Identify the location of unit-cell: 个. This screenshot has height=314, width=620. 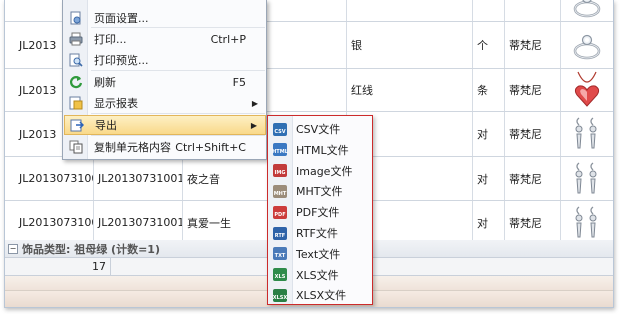
(489, 45).